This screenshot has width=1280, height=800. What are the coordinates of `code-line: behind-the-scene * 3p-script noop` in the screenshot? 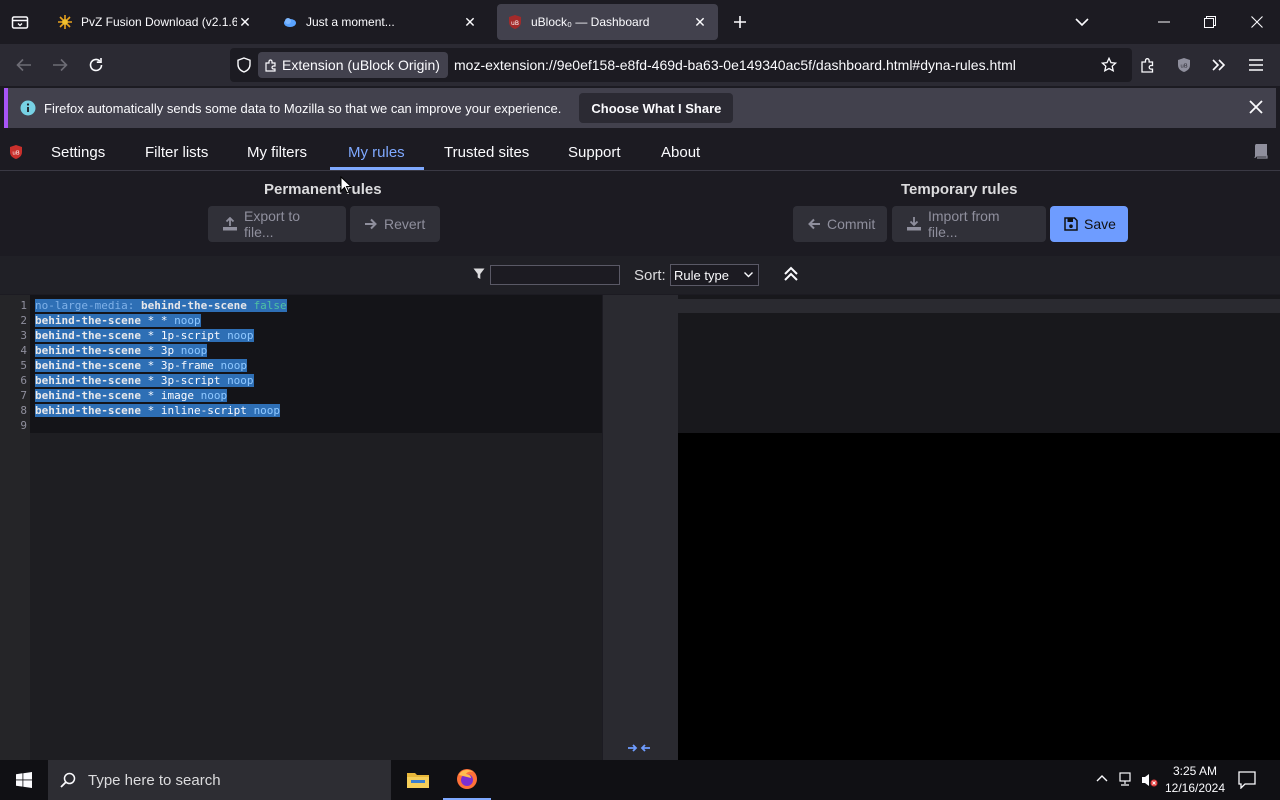 It's located at (144, 380).